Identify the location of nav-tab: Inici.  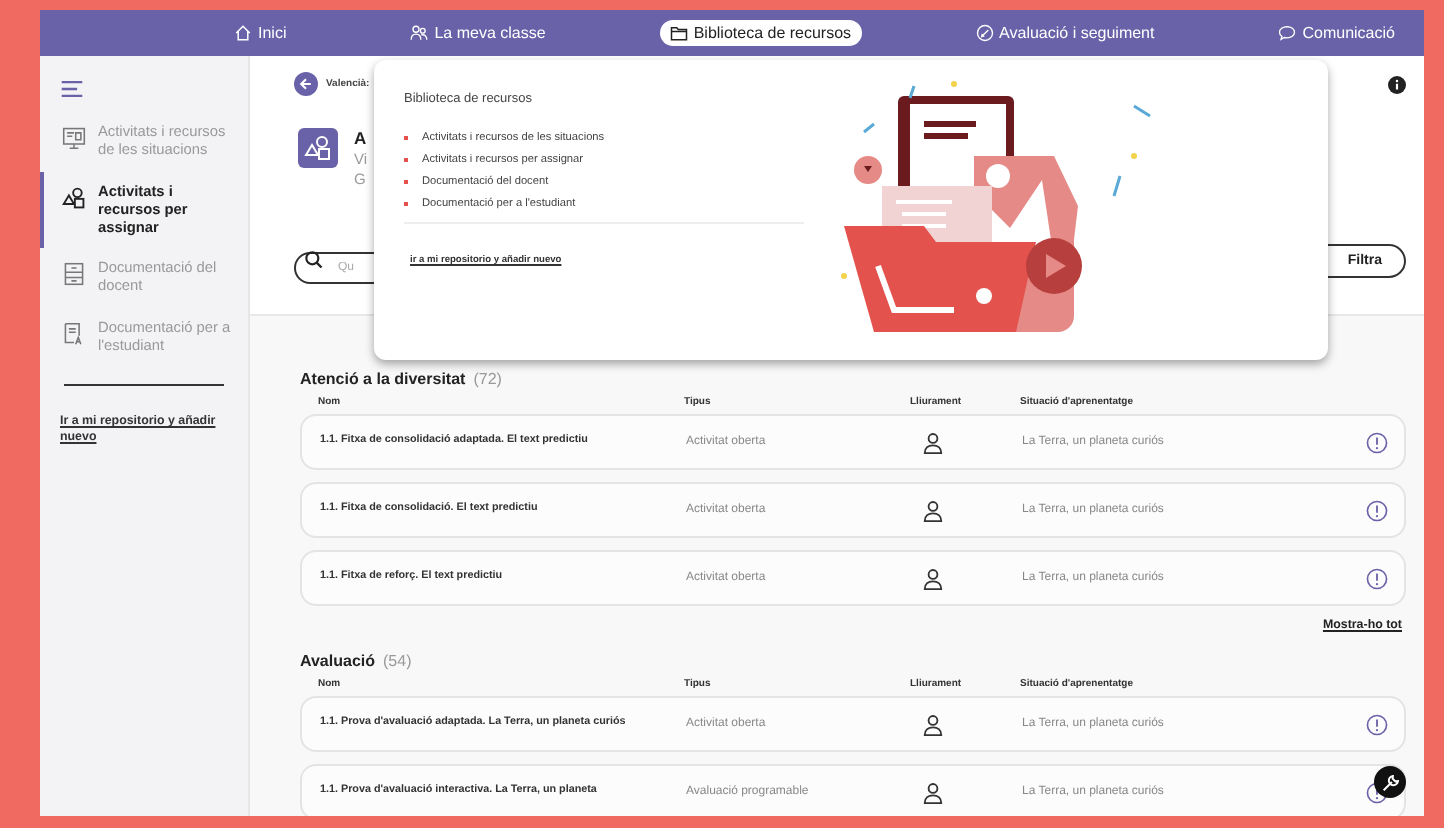
(260, 33).